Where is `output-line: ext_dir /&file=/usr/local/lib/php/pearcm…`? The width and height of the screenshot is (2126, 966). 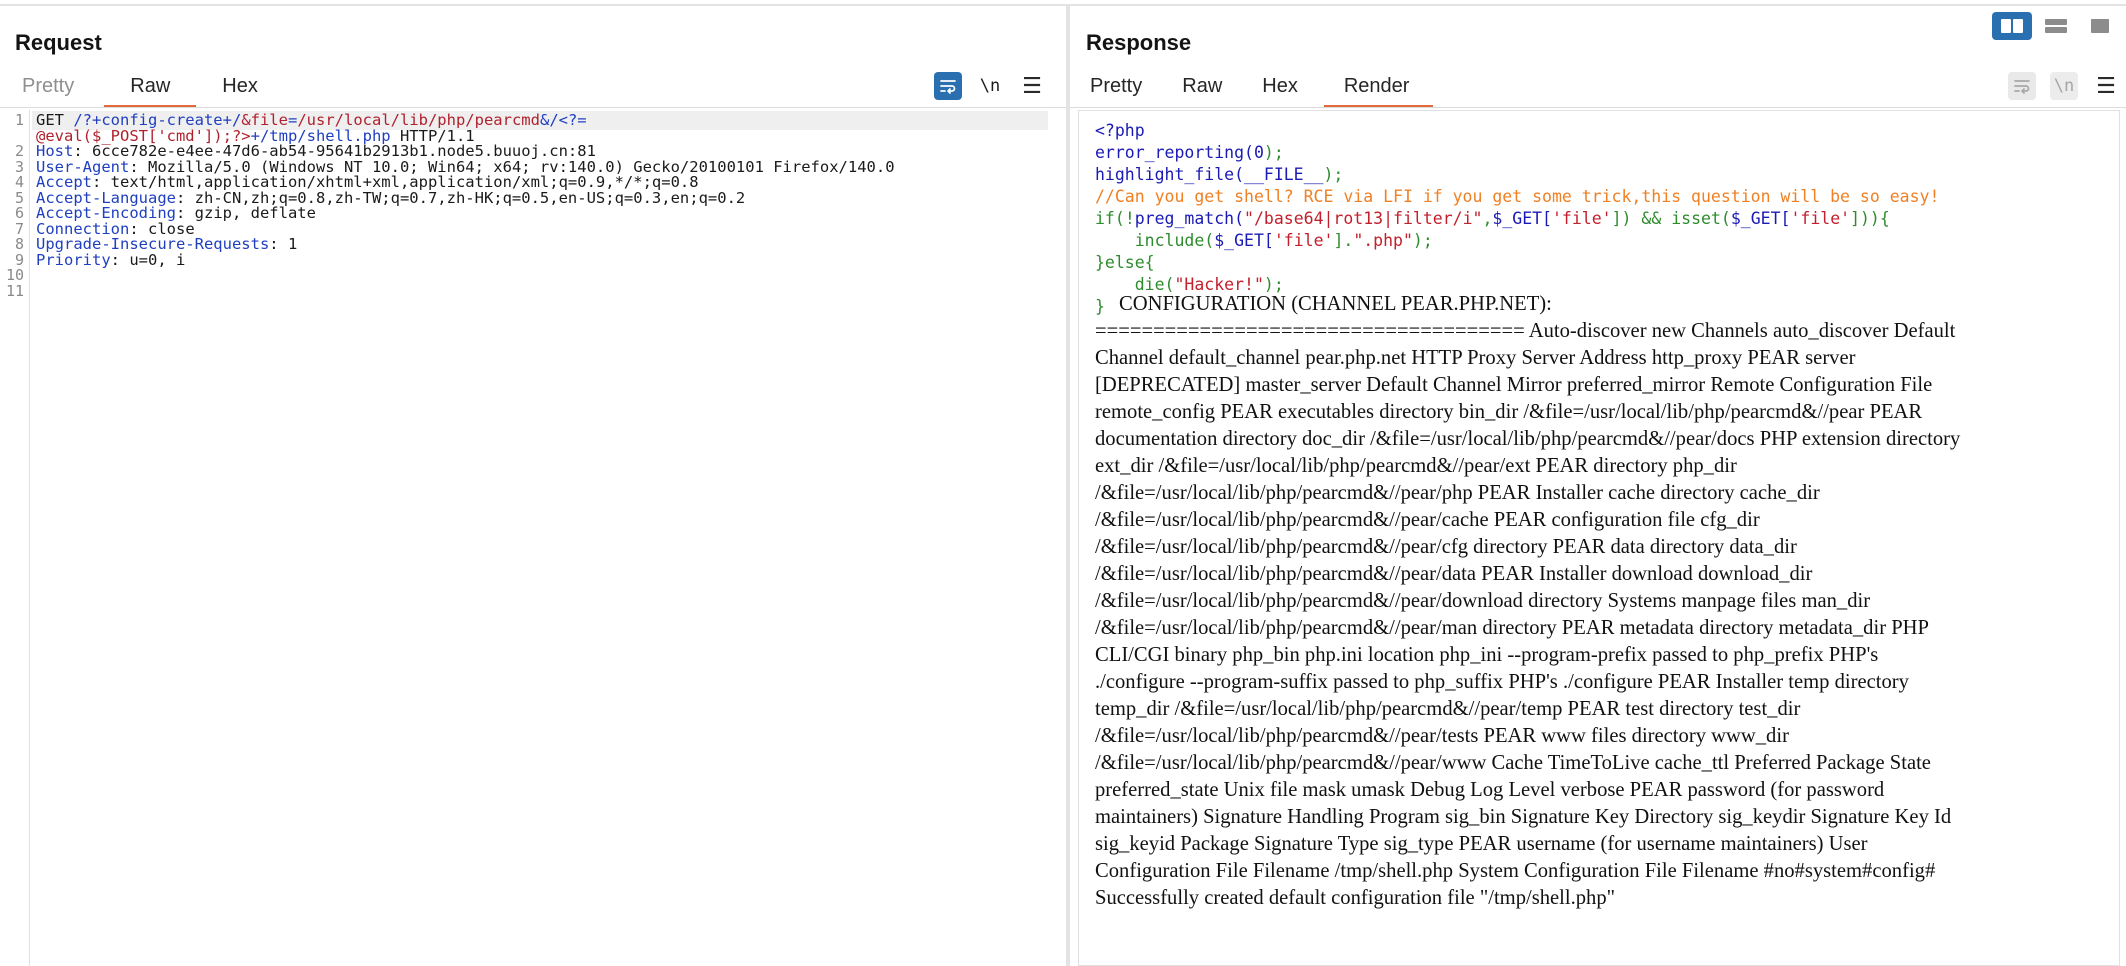
output-line: ext_dir /&file=/usr/local/lib/php/pearcm… is located at coordinates (1416, 466).